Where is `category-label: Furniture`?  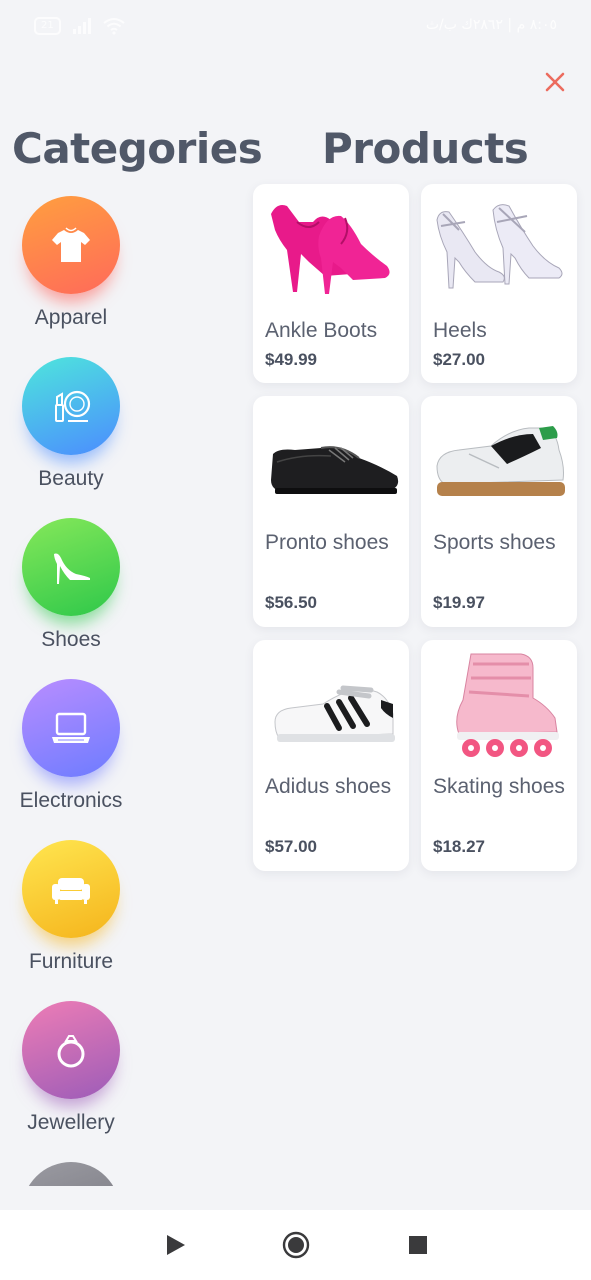 category-label: Furniture is located at coordinates (71, 961).